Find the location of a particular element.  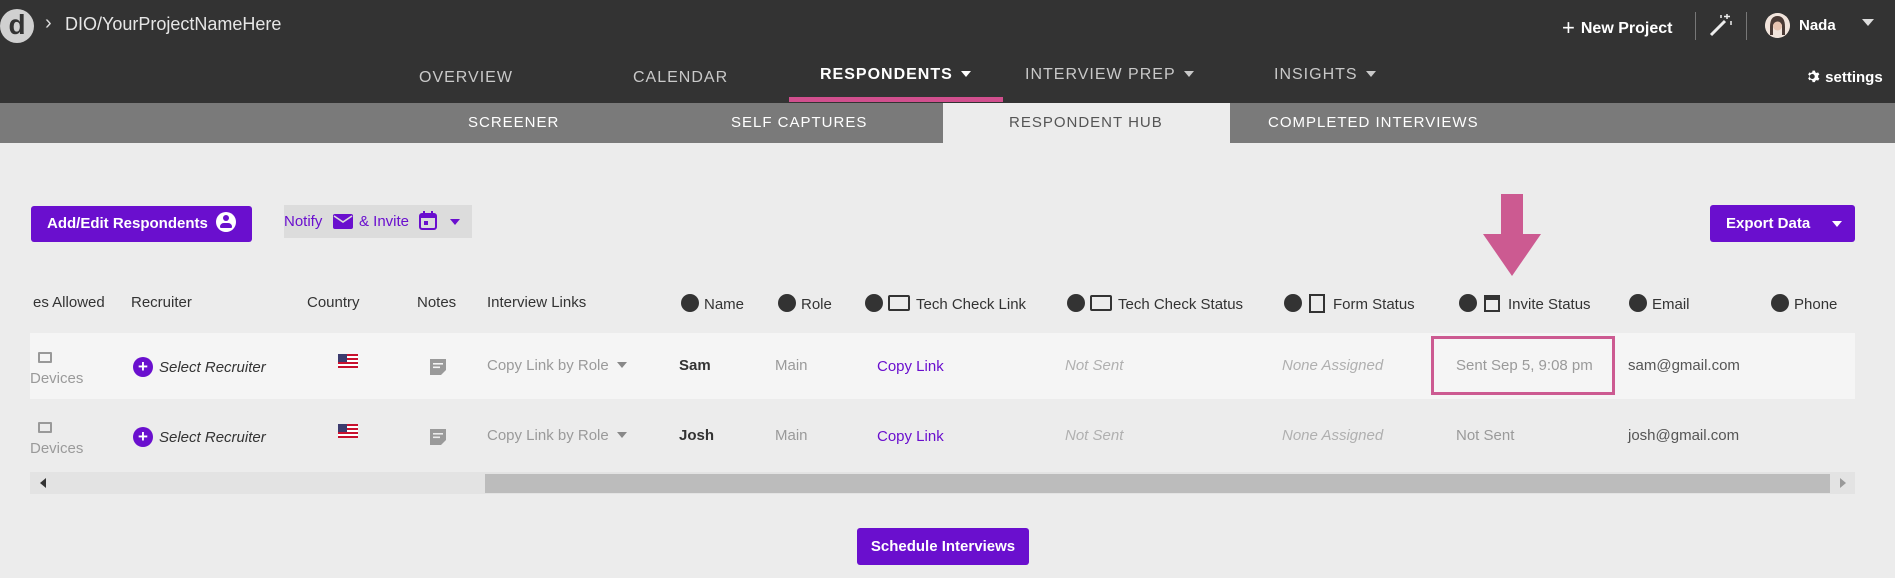

header-label: Phone is located at coordinates (1816, 304).